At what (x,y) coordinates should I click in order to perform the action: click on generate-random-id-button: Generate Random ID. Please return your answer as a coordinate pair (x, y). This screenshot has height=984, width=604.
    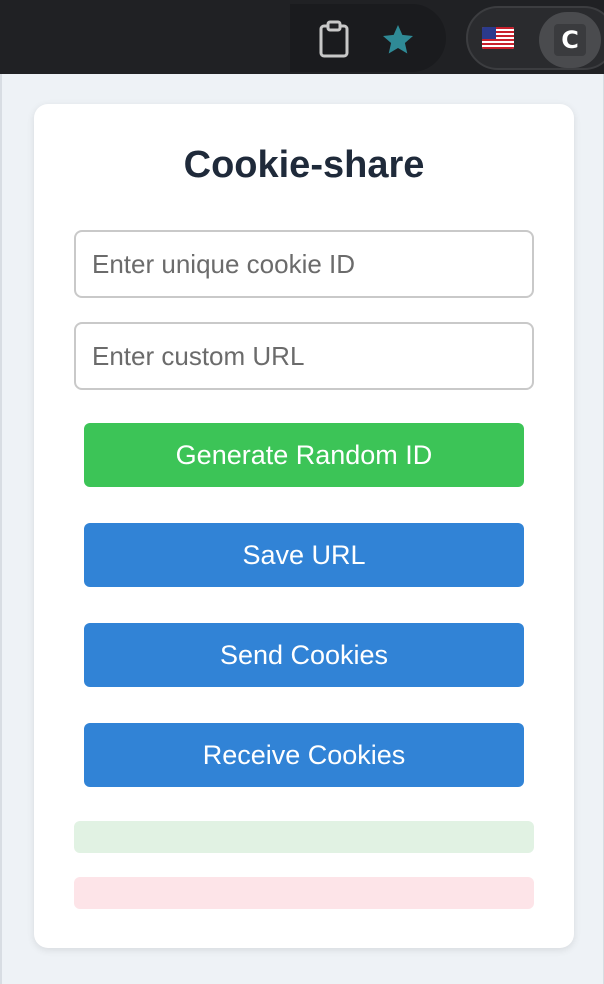
    Looking at the image, I should click on (304, 455).